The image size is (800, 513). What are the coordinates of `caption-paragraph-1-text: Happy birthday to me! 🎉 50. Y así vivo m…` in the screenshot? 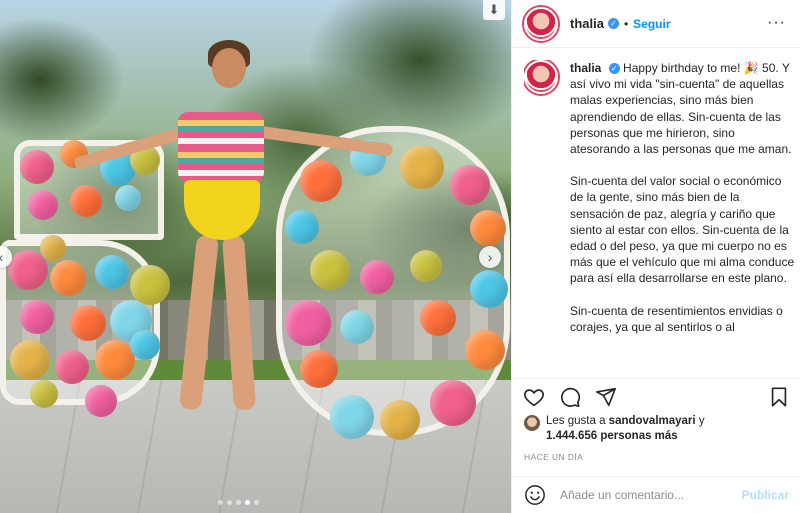 It's located at (681, 109).